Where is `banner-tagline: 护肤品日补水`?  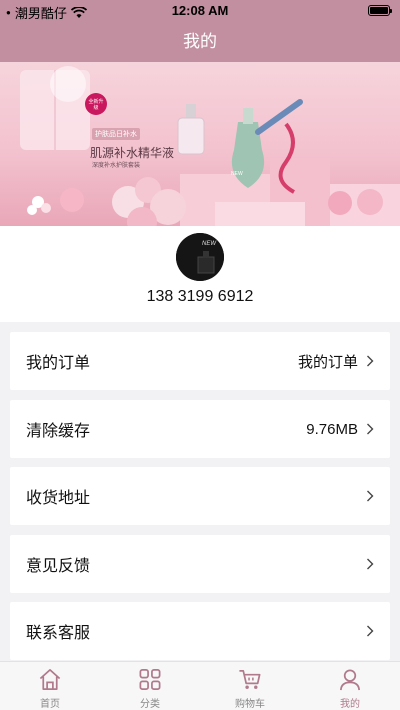 banner-tagline: 护肤品日补水 is located at coordinates (116, 134).